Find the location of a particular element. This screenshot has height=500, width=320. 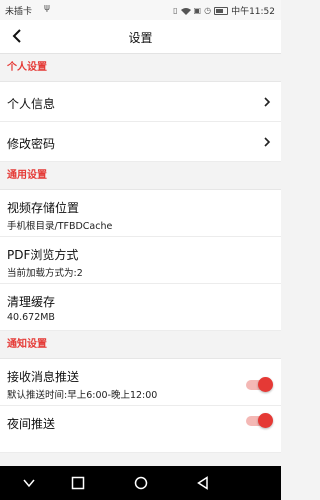

section-header-personal: 个人设置 is located at coordinates (140, 68).